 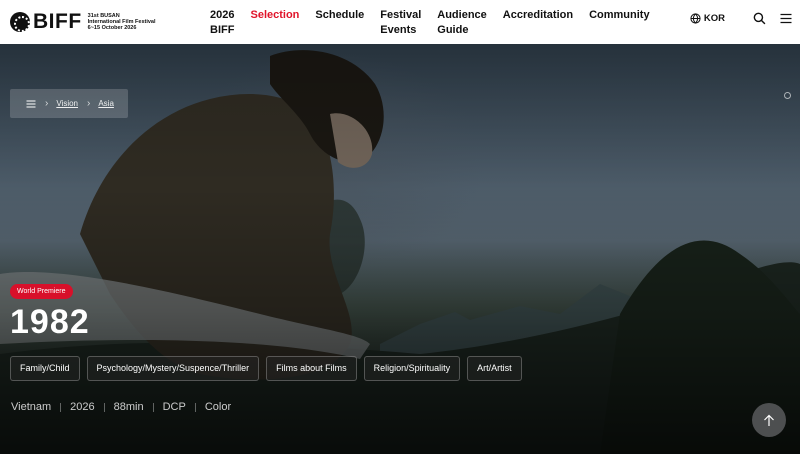 What do you see at coordinates (695, 18) in the screenshot?
I see `globe-icon` at bounding box center [695, 18].